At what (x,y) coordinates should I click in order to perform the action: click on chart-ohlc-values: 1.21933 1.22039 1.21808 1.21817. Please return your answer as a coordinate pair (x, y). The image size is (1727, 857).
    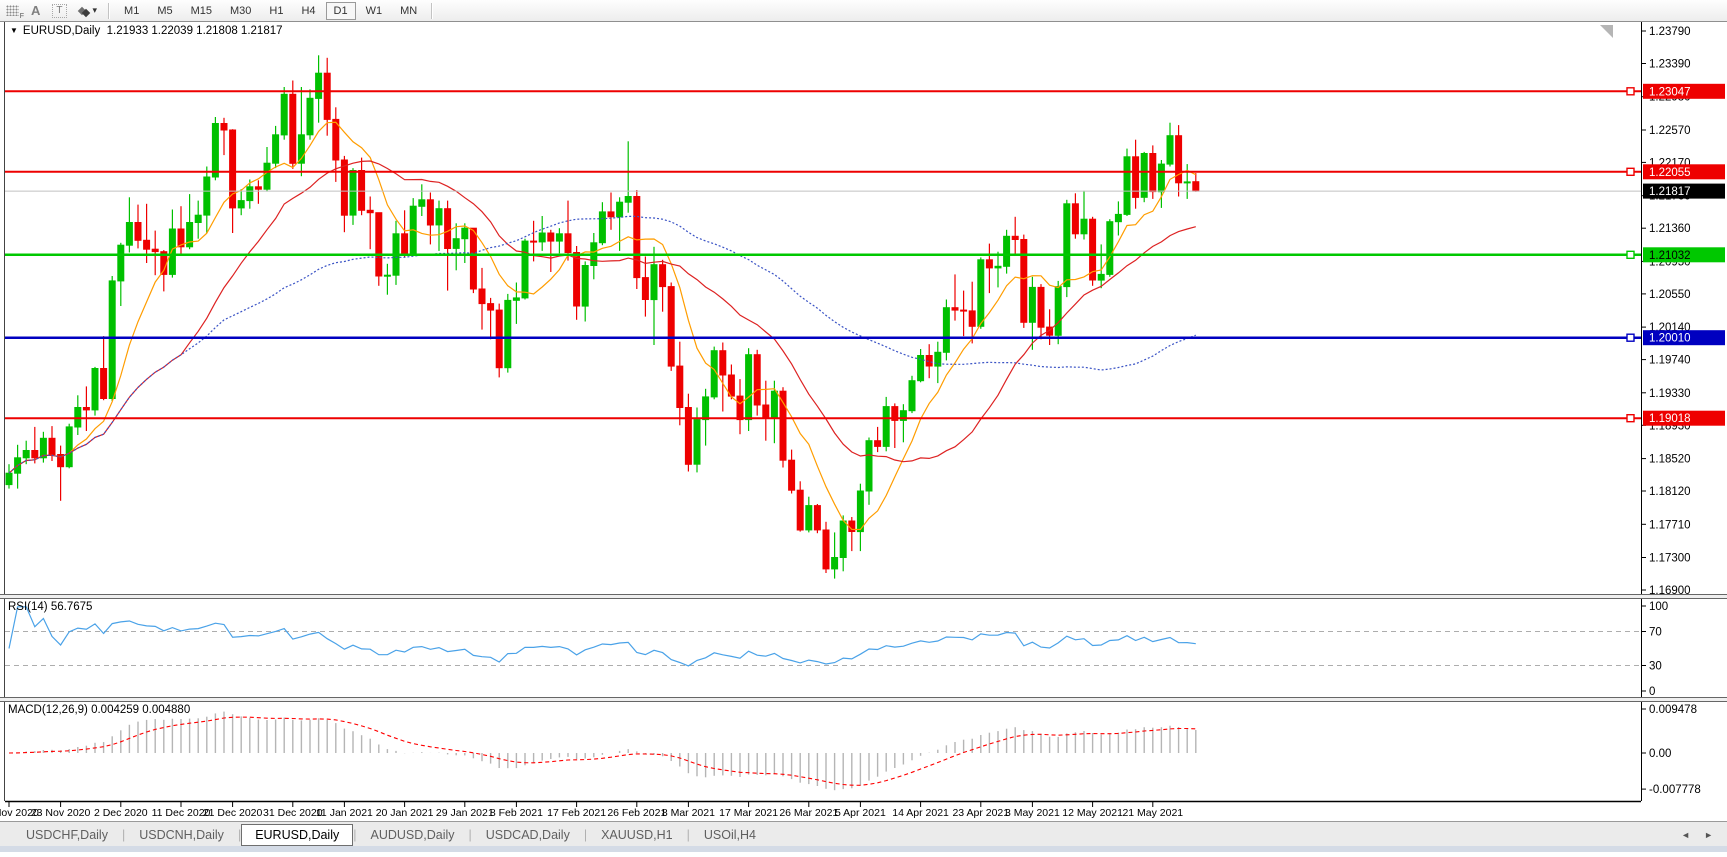
    Looking at the image, I should click on (194, 31).